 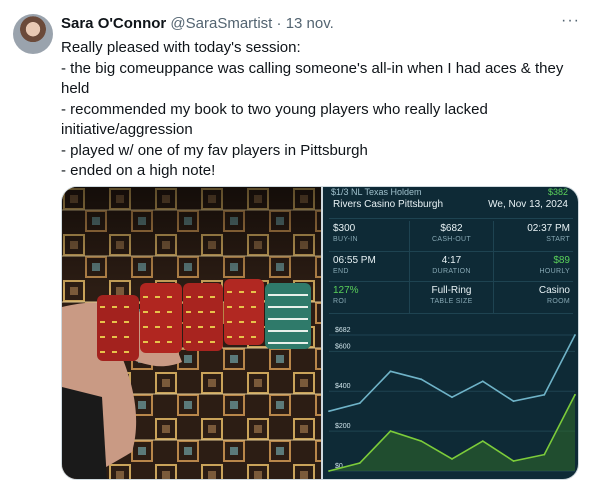 What do you see at coordinates (375, 240) in the screenshot?
I see `stat-buy-in: $300 BUY-IN` at bounding box center [375, 240].